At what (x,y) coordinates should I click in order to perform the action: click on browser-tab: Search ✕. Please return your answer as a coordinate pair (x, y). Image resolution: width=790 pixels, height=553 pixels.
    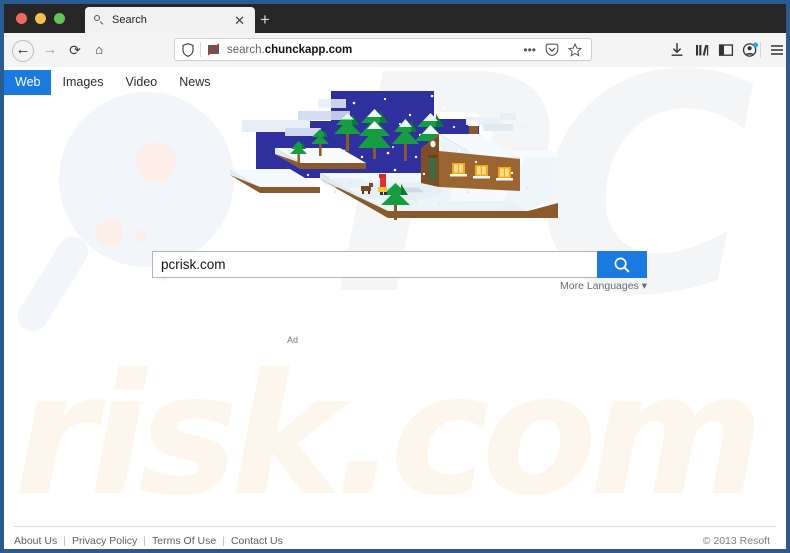
    Looking at the image, I should click on (170, 20).